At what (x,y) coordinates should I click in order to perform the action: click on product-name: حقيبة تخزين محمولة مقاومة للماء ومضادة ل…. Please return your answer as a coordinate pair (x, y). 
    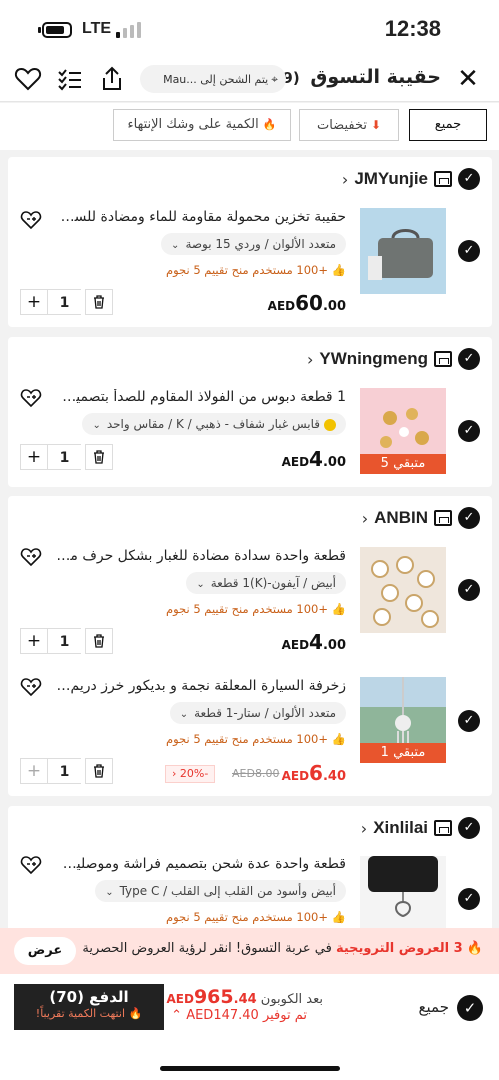
    Looking at the image, I should click on (201, 217).